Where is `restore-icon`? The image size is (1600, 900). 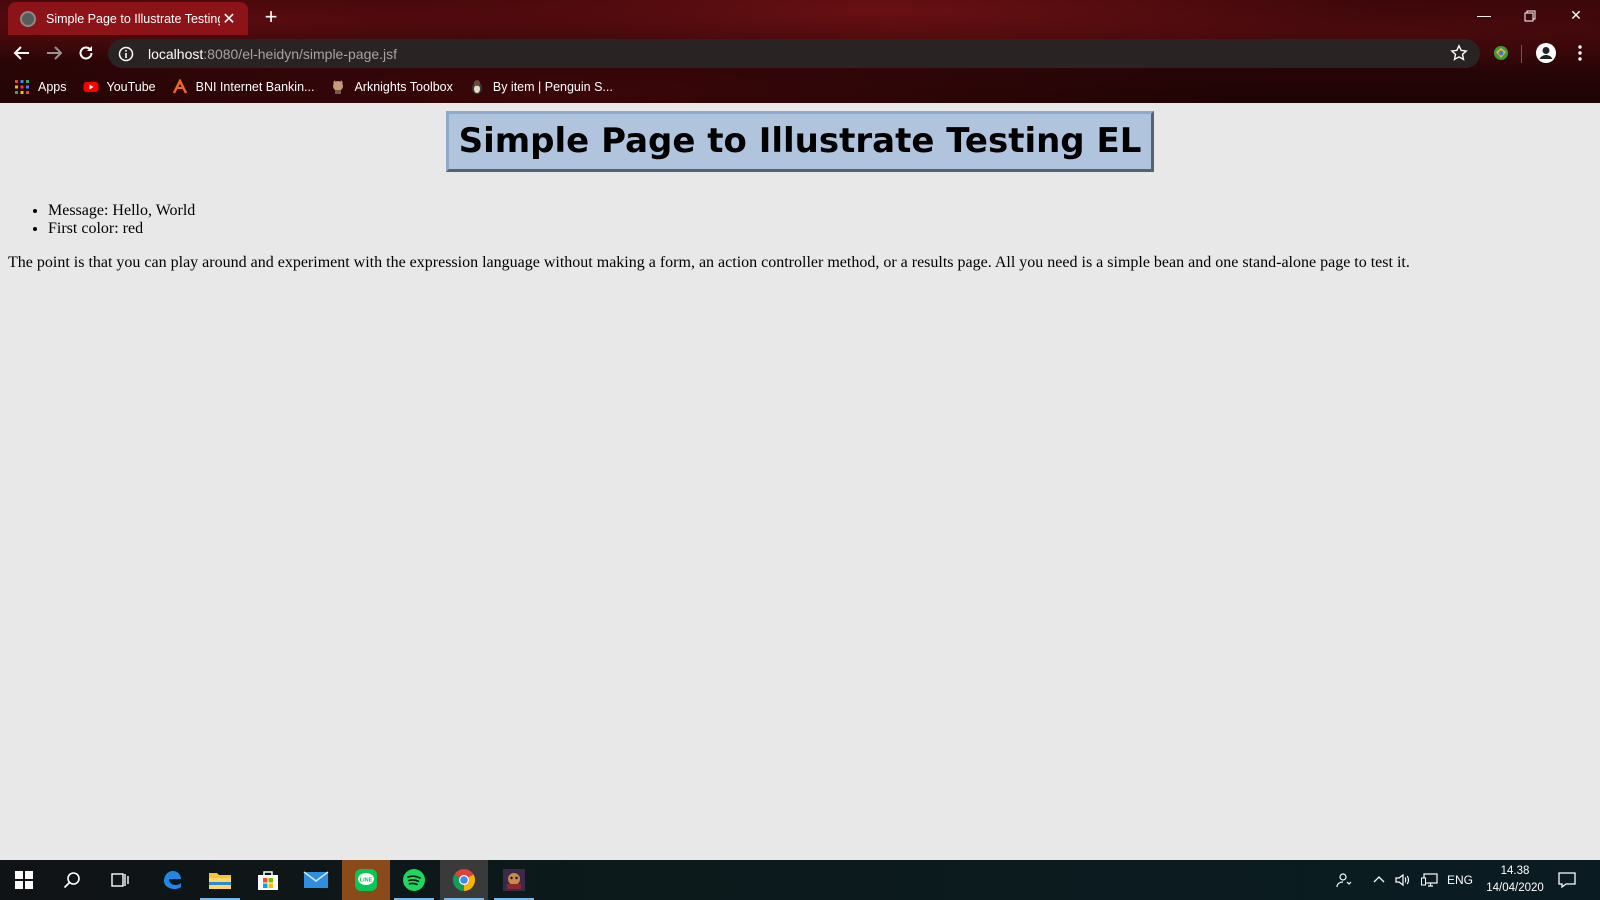 restore-icon is located at coordinates (1530, 16).